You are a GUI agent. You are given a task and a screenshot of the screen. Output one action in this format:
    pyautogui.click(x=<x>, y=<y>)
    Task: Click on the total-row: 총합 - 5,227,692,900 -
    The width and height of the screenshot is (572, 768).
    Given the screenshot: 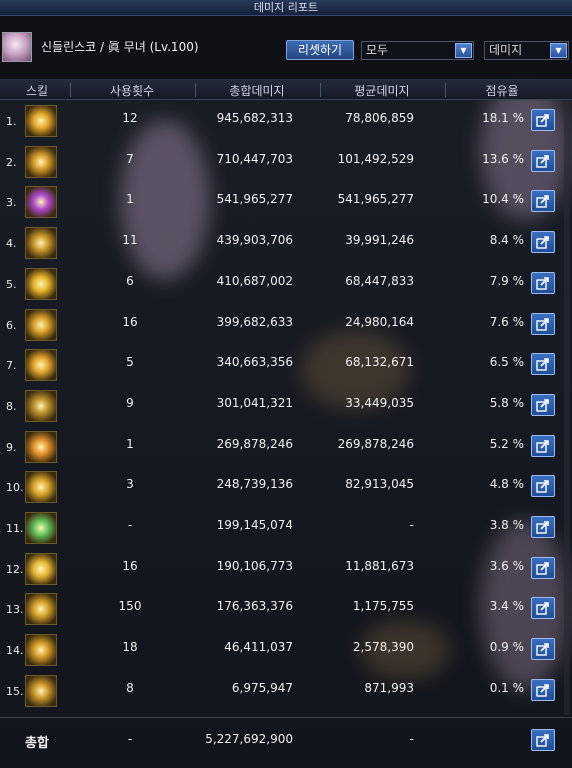 What is the action you would take?
    pyautogui.click(x=286, y=743)
    